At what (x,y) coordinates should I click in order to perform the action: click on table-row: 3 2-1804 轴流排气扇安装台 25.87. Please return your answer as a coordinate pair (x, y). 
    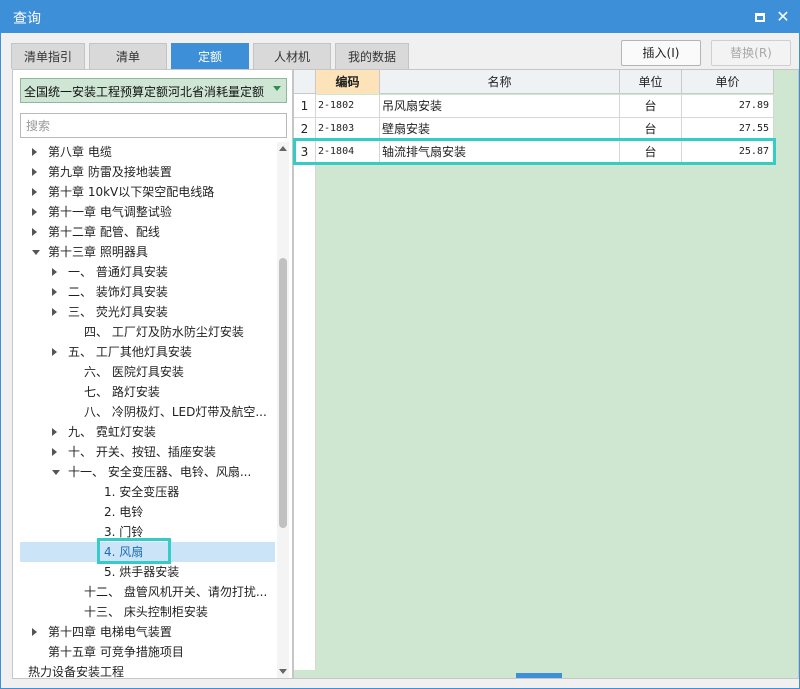
    Looking at the image, I should click on (534, 152).